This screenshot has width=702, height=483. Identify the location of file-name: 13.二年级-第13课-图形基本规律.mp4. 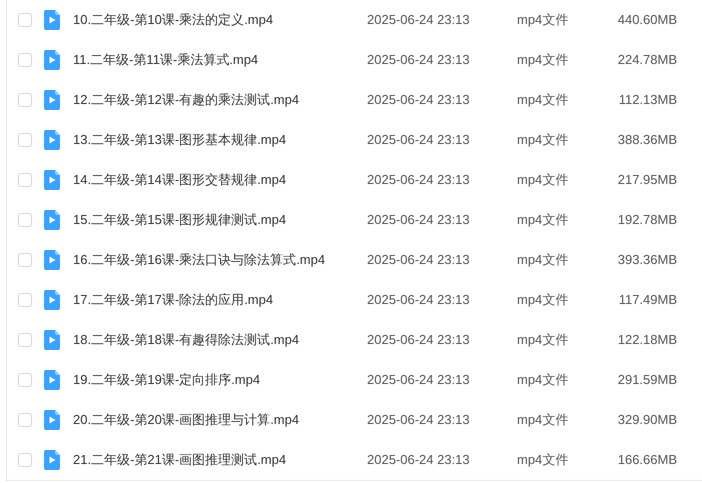
(180, 140).